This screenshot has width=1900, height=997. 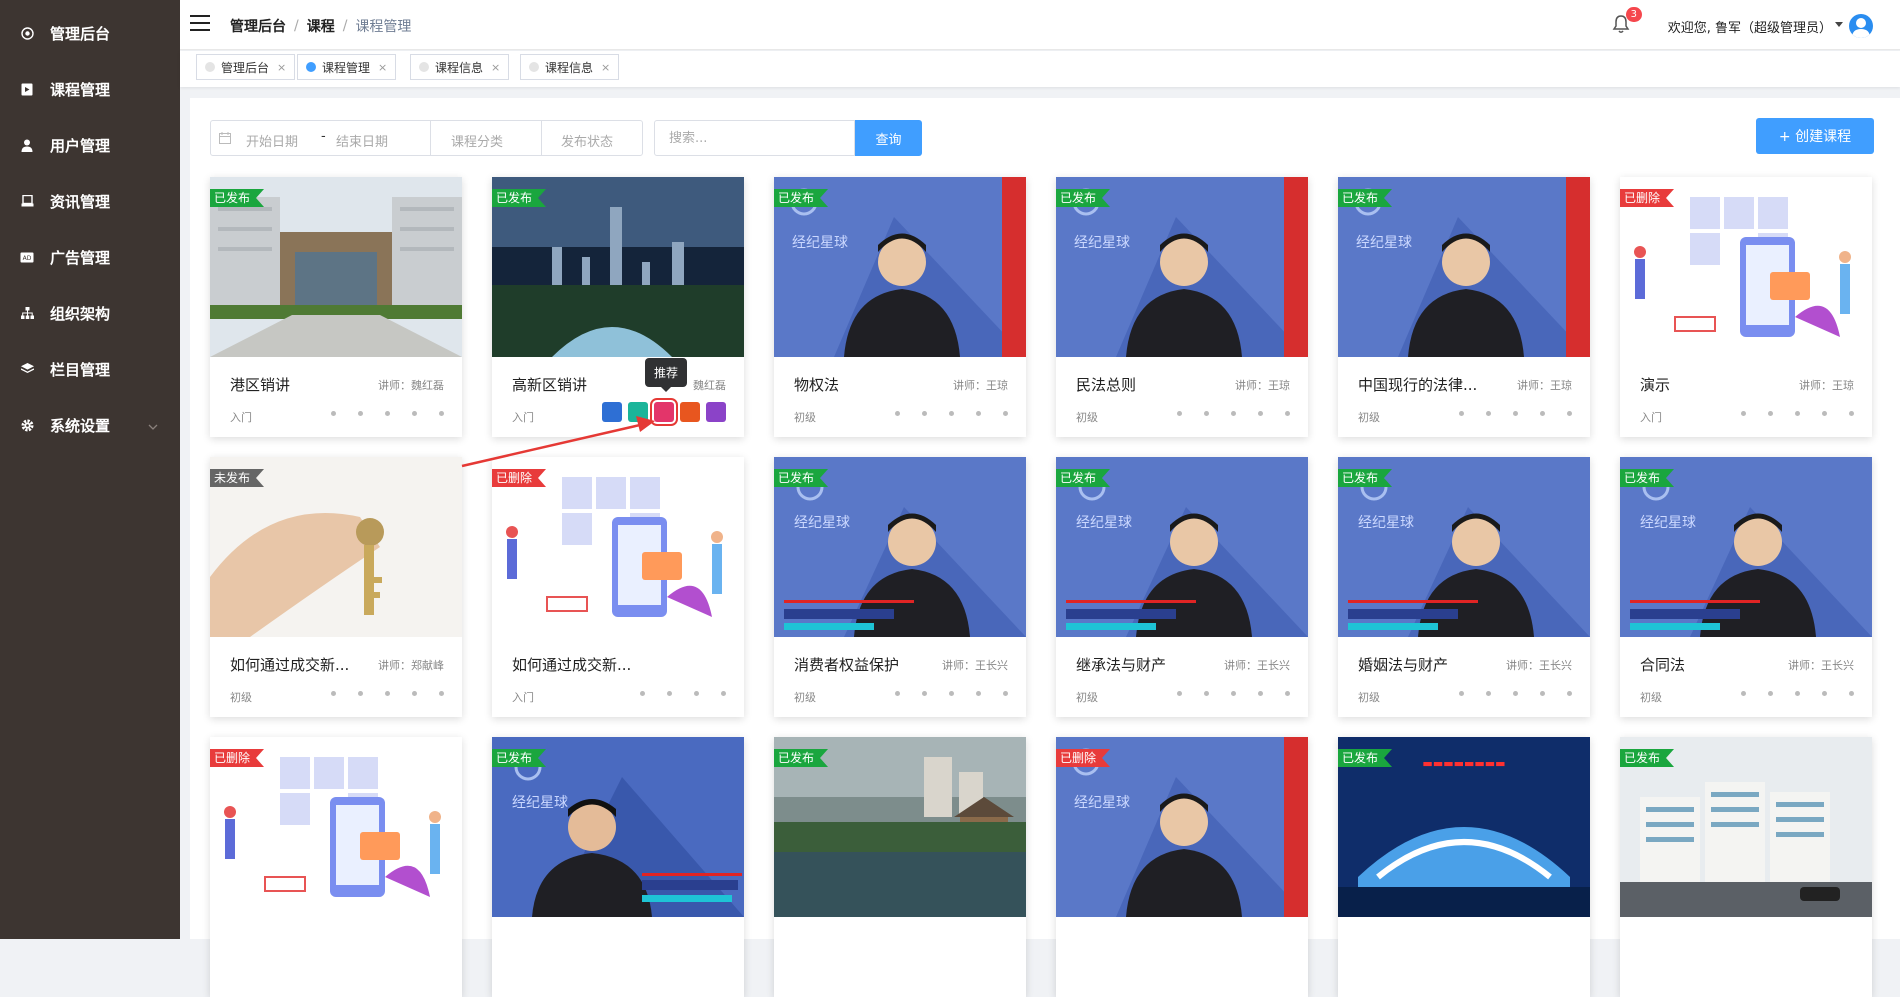 What do you see at coordinates (460, 67) in the screenshot?
I see `tab-course-info: 课程信息 ×` at bounding box center [460, 67].